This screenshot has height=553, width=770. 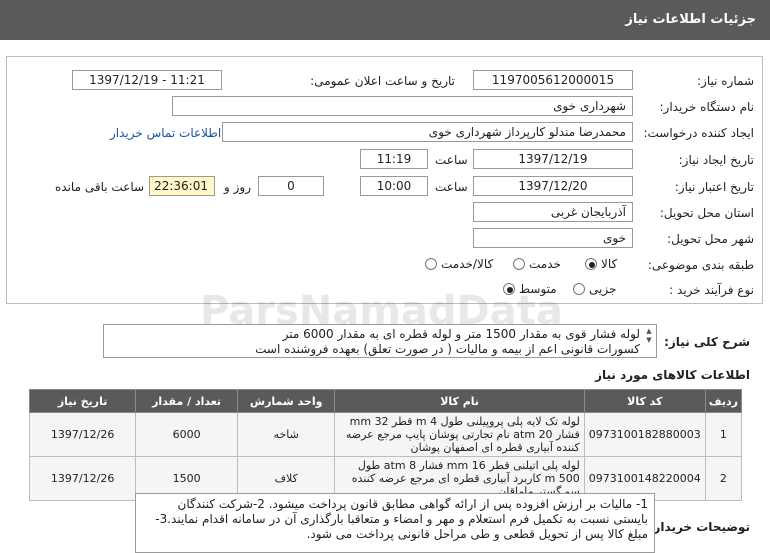 What do you see at coordinates (382, 81) in the screenshot?
I see `announce-label: تاریخ و ساعت اعلان عمومی:` at bounding box center [382, 81].